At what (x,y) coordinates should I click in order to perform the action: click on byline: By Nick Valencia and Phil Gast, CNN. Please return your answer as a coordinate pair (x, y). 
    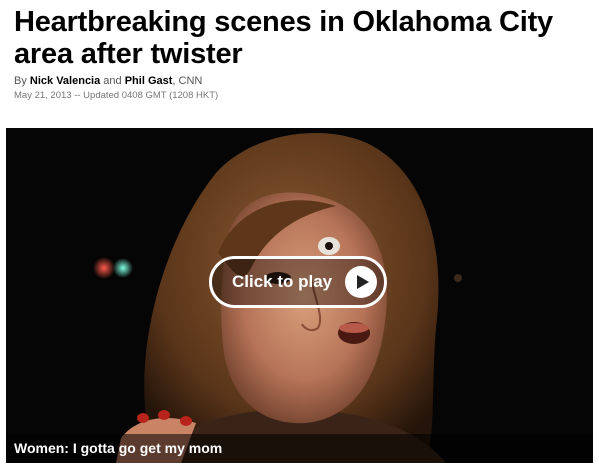
    Looking at the image, I should click on (301, 81).